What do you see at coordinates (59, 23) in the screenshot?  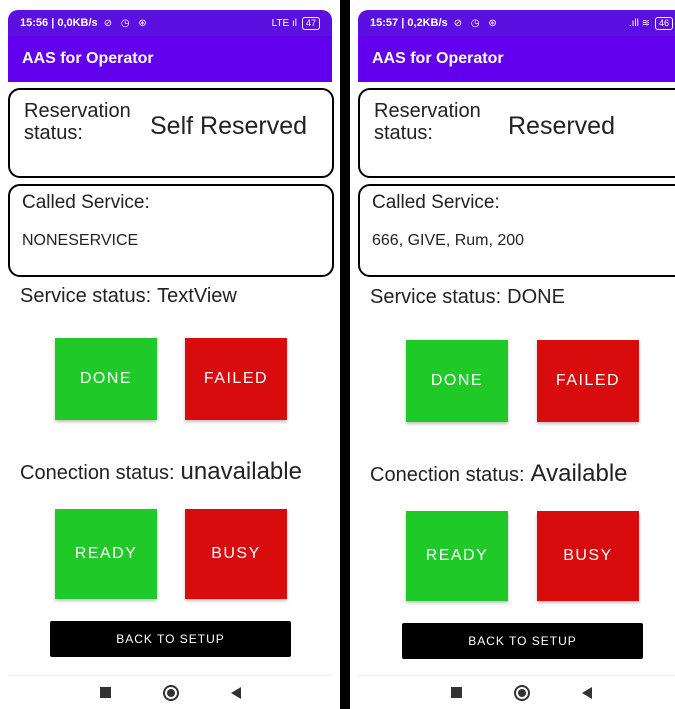 I see `status-time: 15:56 | 0,0KB/s` at bounding box center [59, 23].